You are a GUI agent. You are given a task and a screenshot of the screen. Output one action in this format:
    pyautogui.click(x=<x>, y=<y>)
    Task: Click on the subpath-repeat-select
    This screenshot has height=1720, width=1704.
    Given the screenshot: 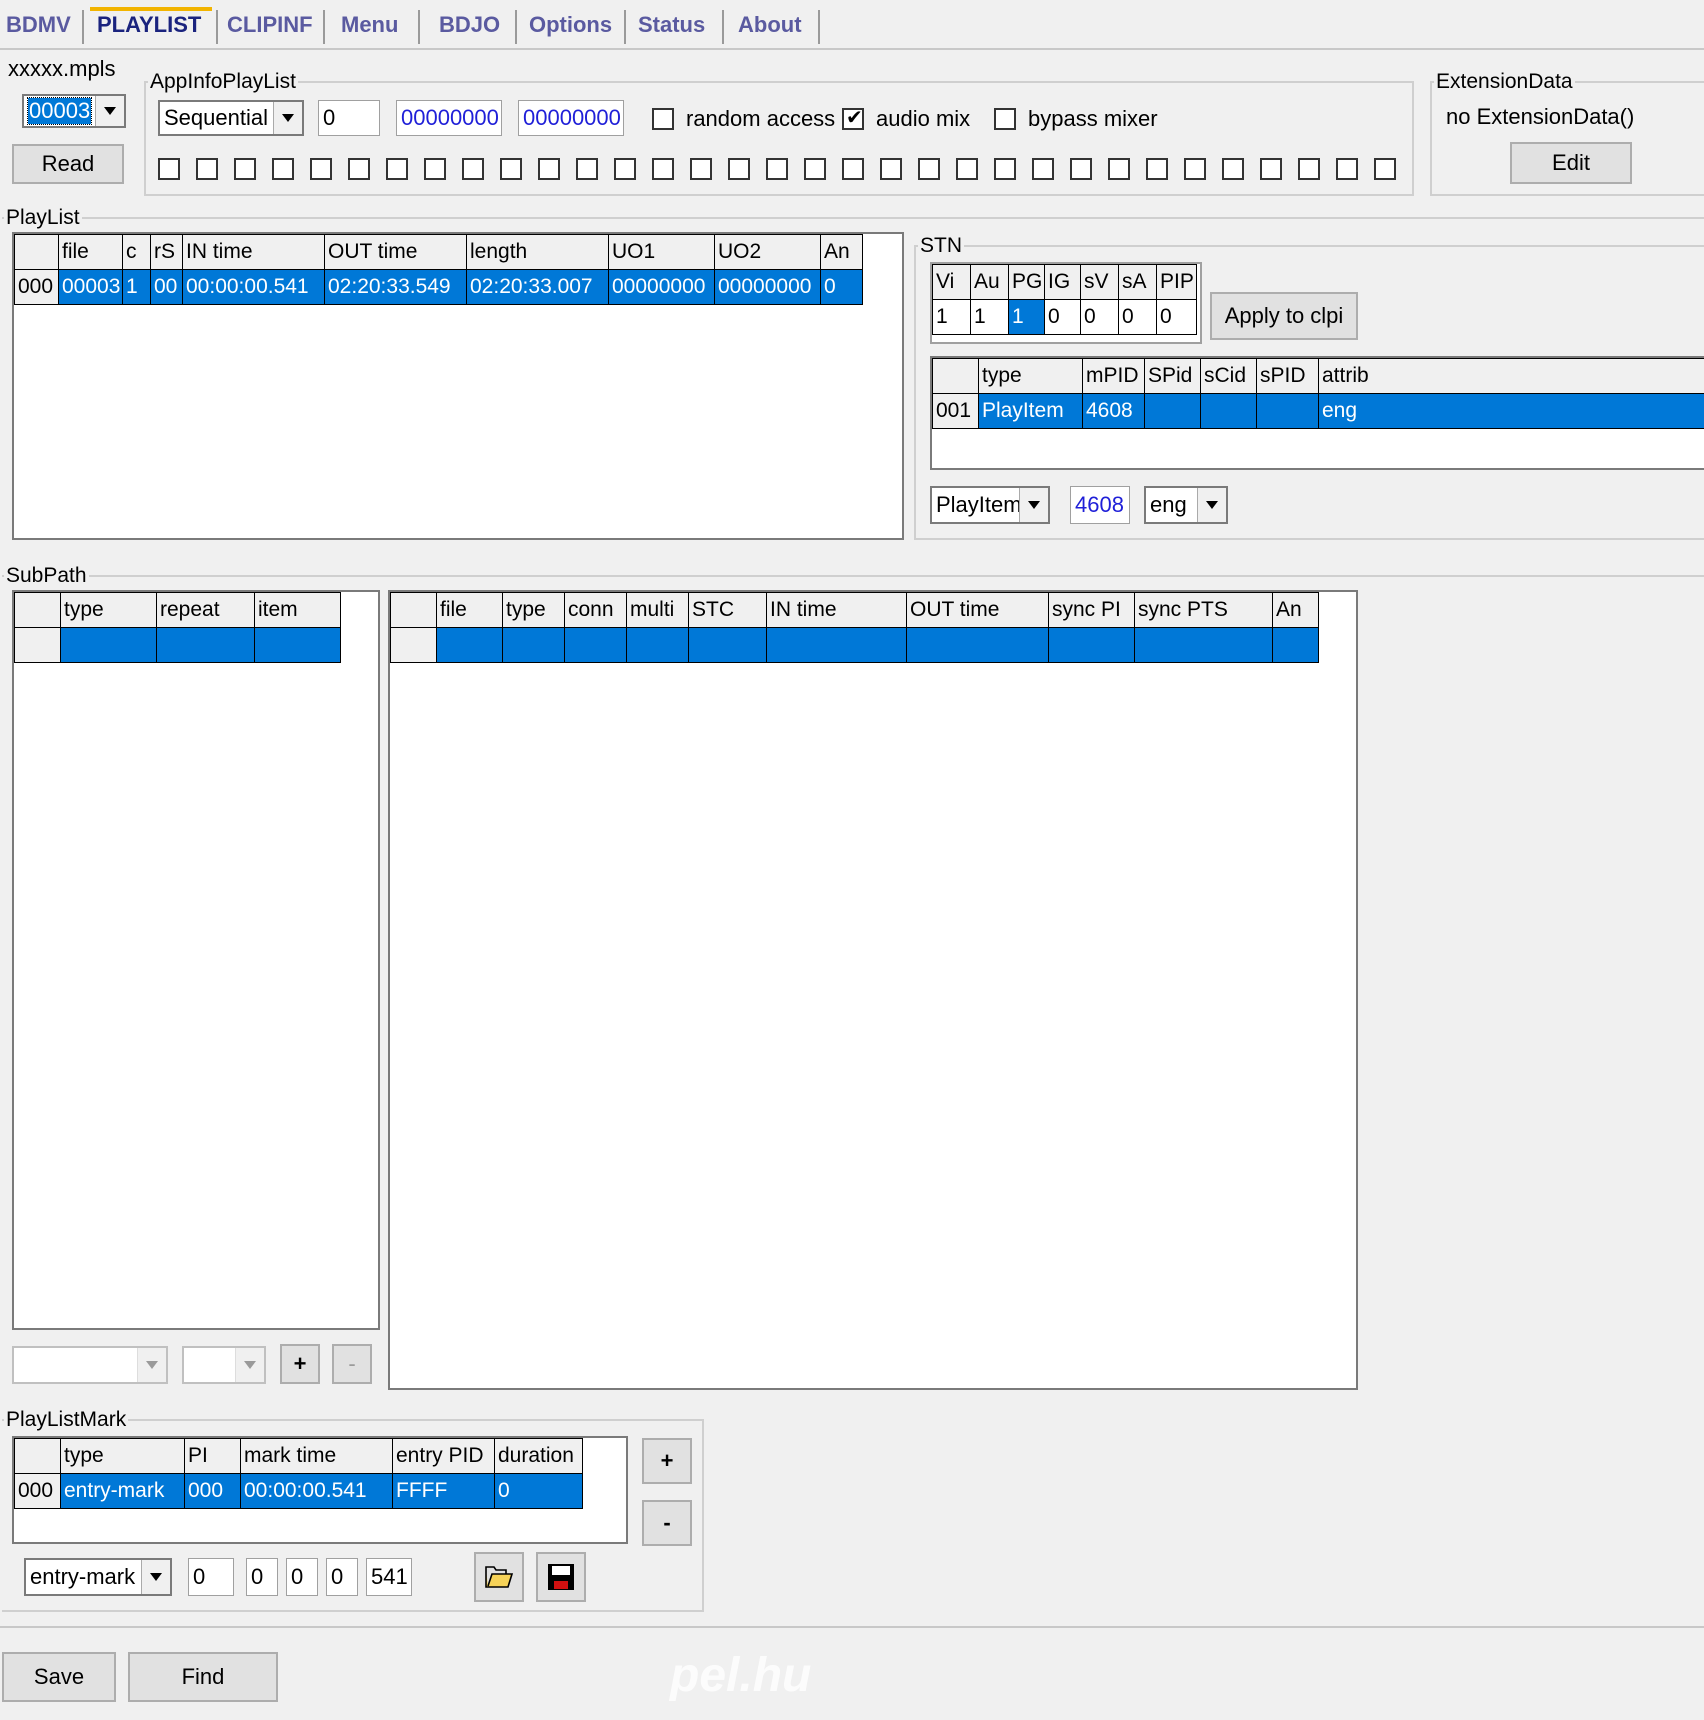 What is the action you would take?
    pyautogui.click(x=224, y=1365)
    